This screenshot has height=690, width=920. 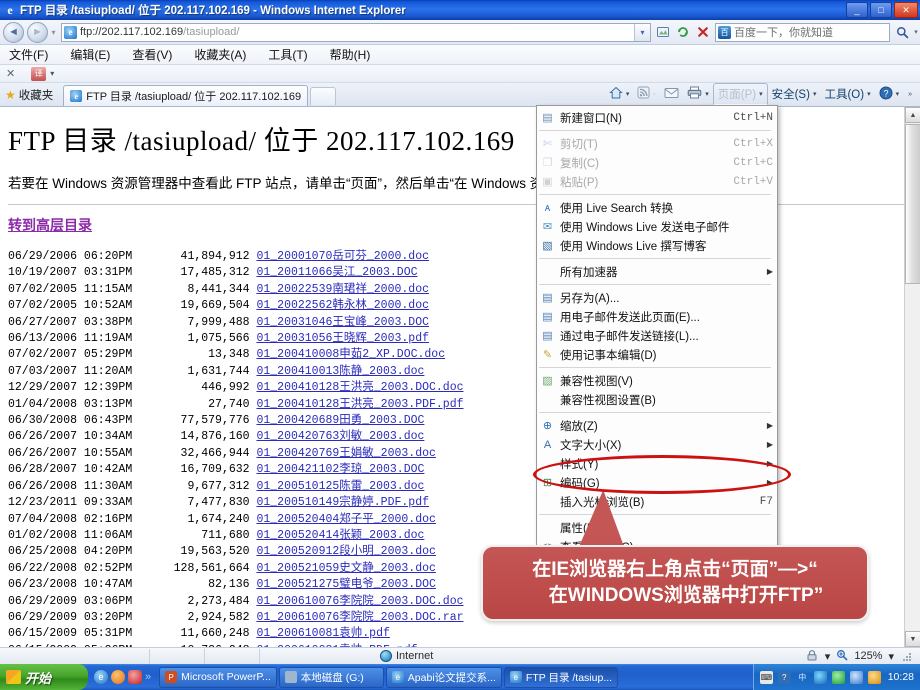 I want to click on firefox-icon, so click(x=118, y=677).